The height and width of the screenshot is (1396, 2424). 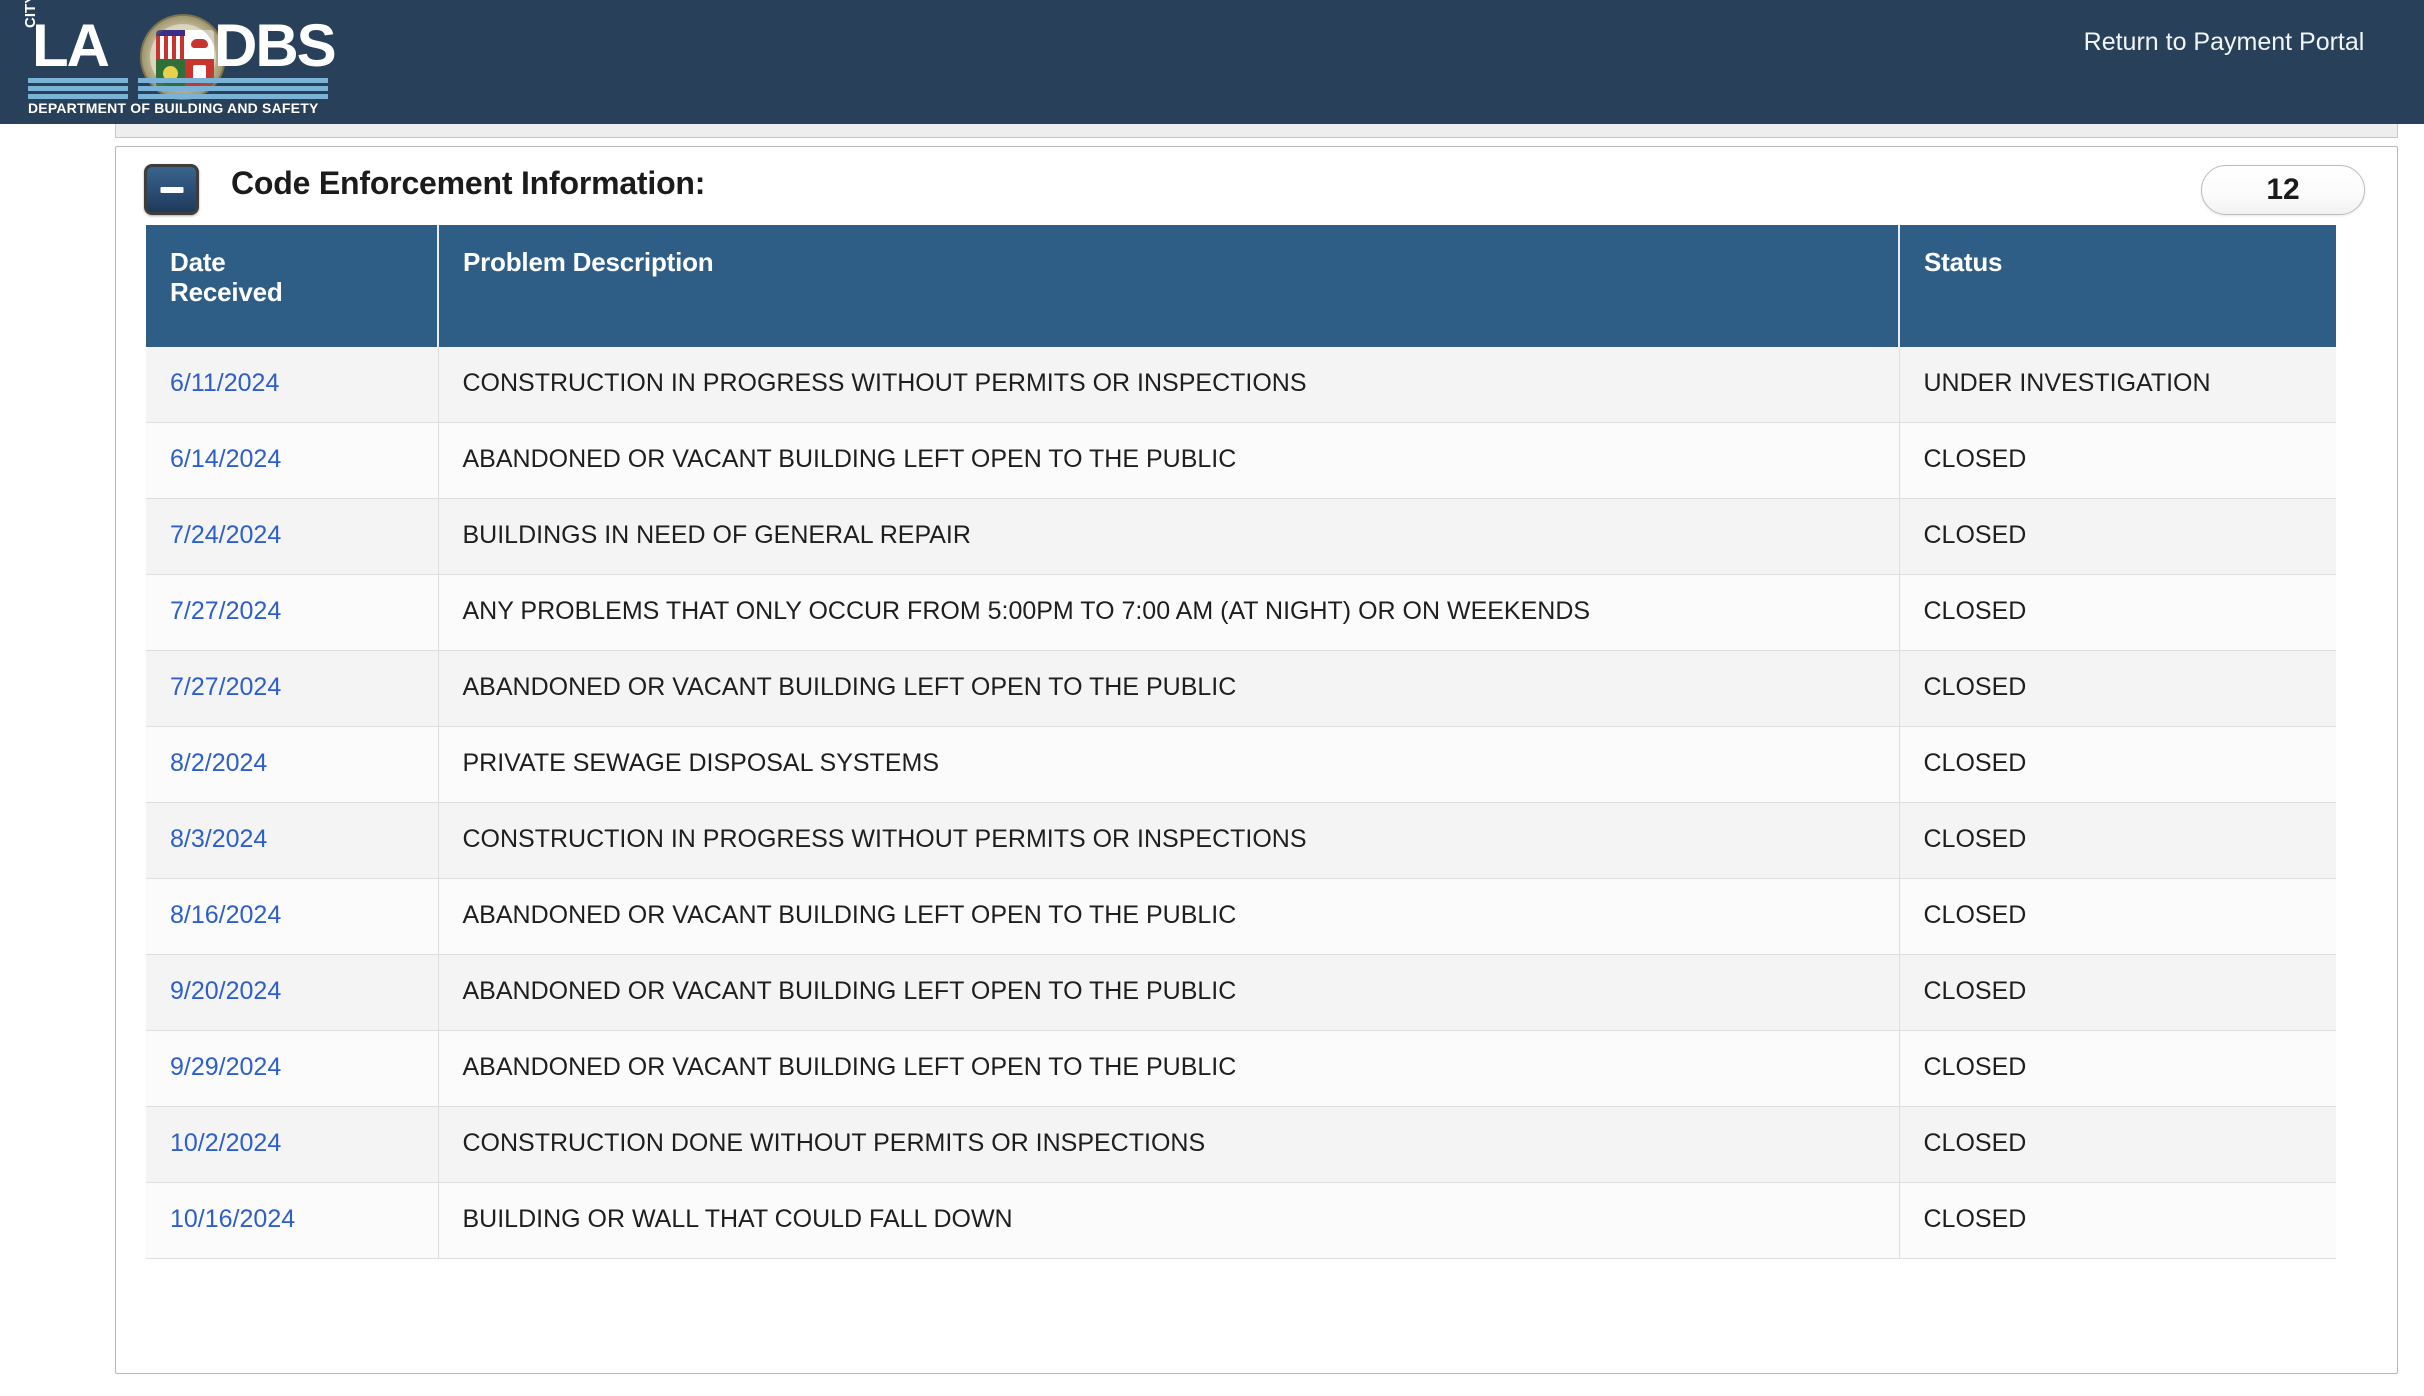 What do you see at coordinates (292, 385) in the screenshot?
I see `cell-date-received: 6/11/2024` at bounding box center [292, 385].